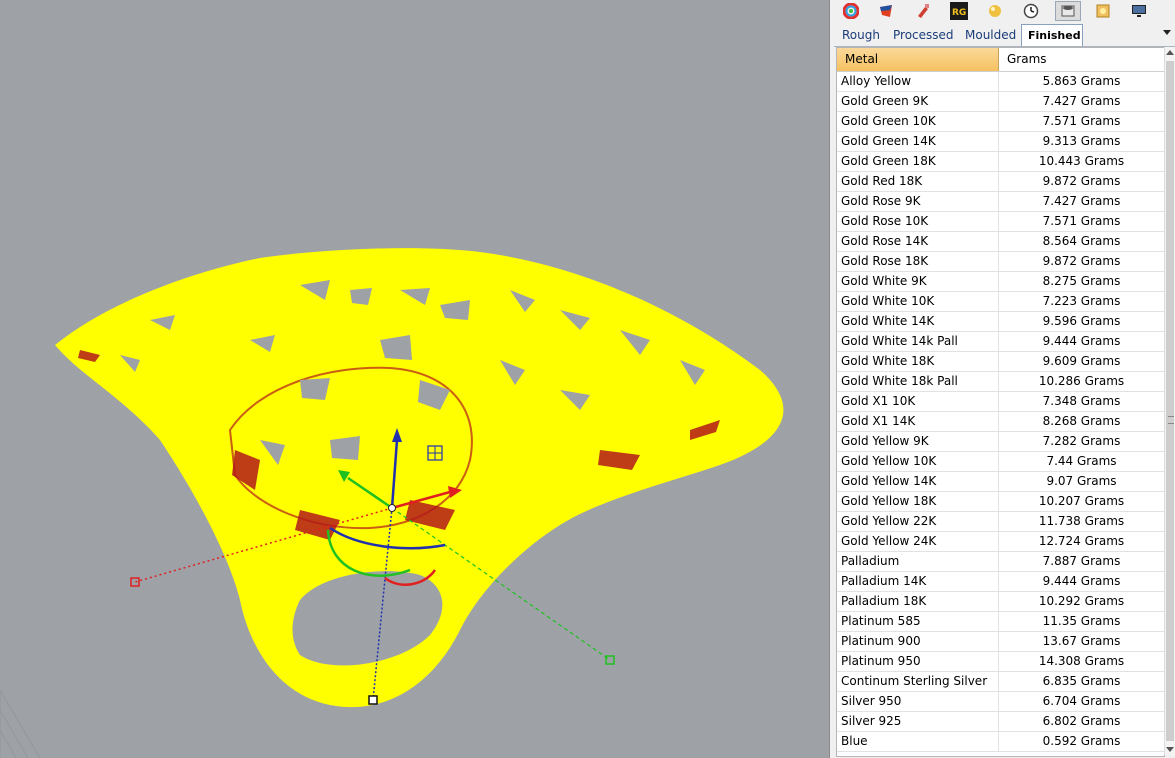  I want to click on table-row: Gold Green 10K 7.571 Grams, so click(1000, 122).